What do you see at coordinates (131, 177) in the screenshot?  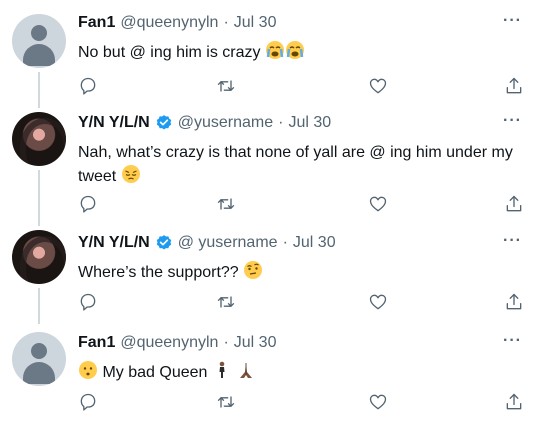 I see `pensive-face-icon` at bounding box center [131, 177].